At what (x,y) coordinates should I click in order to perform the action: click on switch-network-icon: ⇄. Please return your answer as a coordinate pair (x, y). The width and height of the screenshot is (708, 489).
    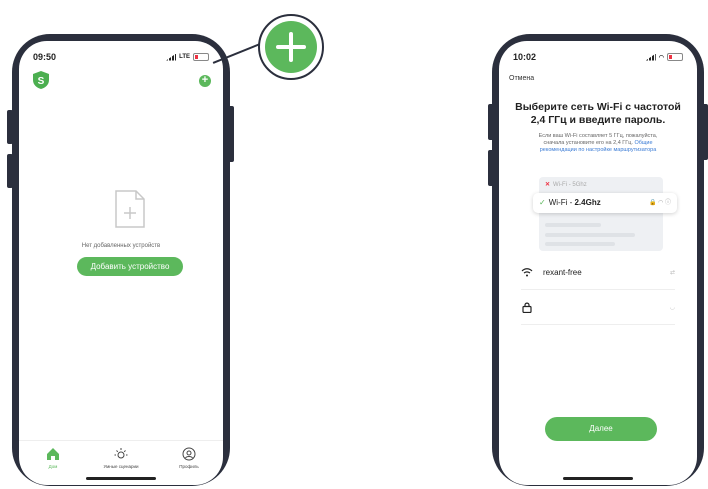
    Looking at the image, I should click on (672, 272).